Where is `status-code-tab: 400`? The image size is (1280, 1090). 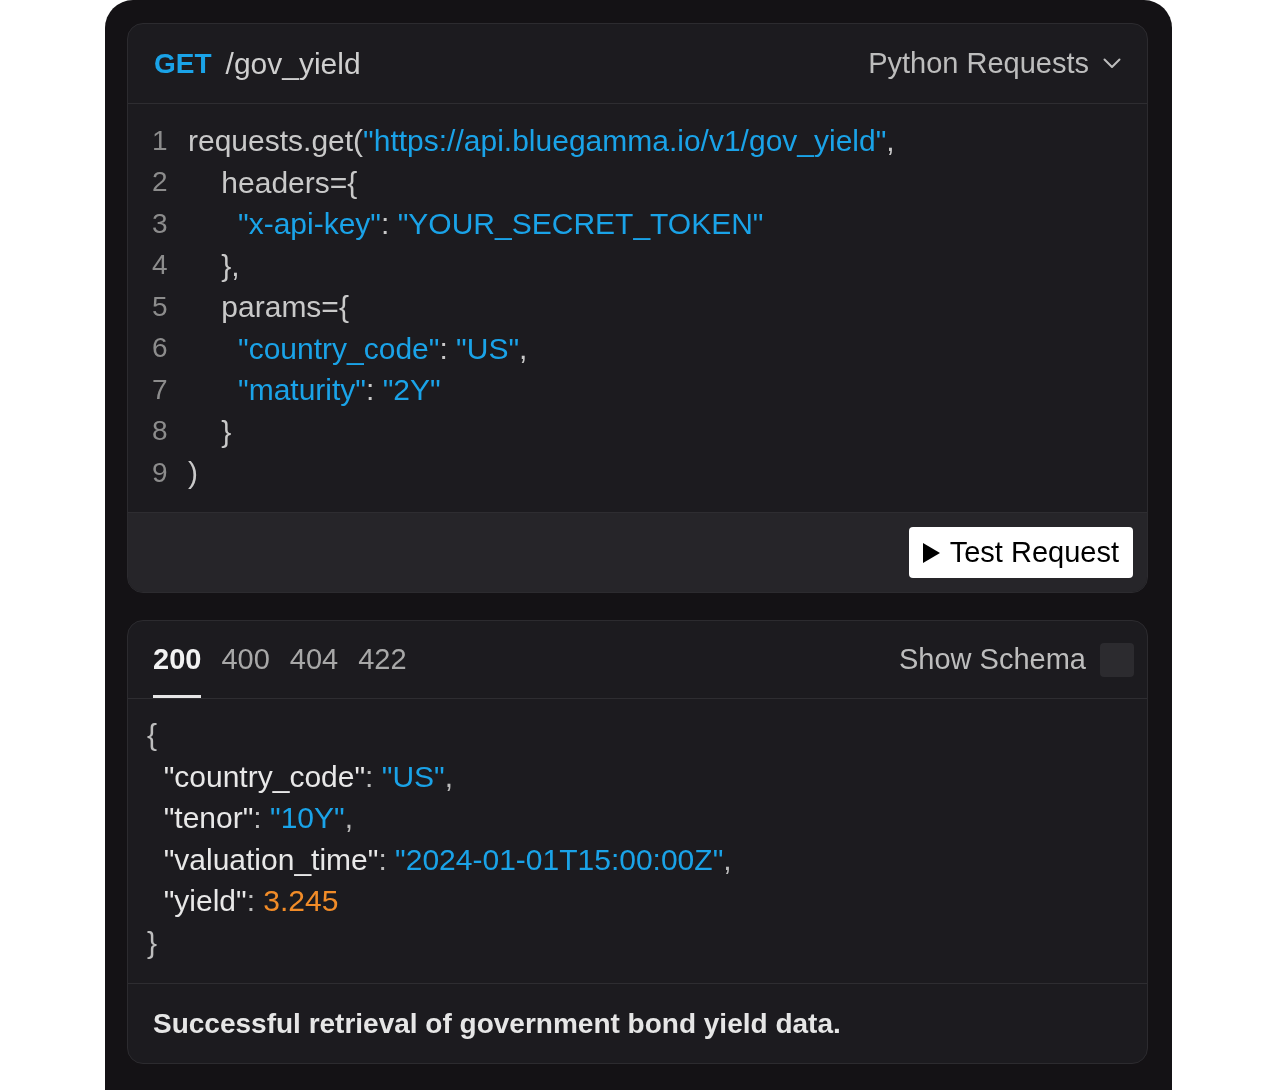 status-code-tab: 400 is located at coordinates (245, 659).